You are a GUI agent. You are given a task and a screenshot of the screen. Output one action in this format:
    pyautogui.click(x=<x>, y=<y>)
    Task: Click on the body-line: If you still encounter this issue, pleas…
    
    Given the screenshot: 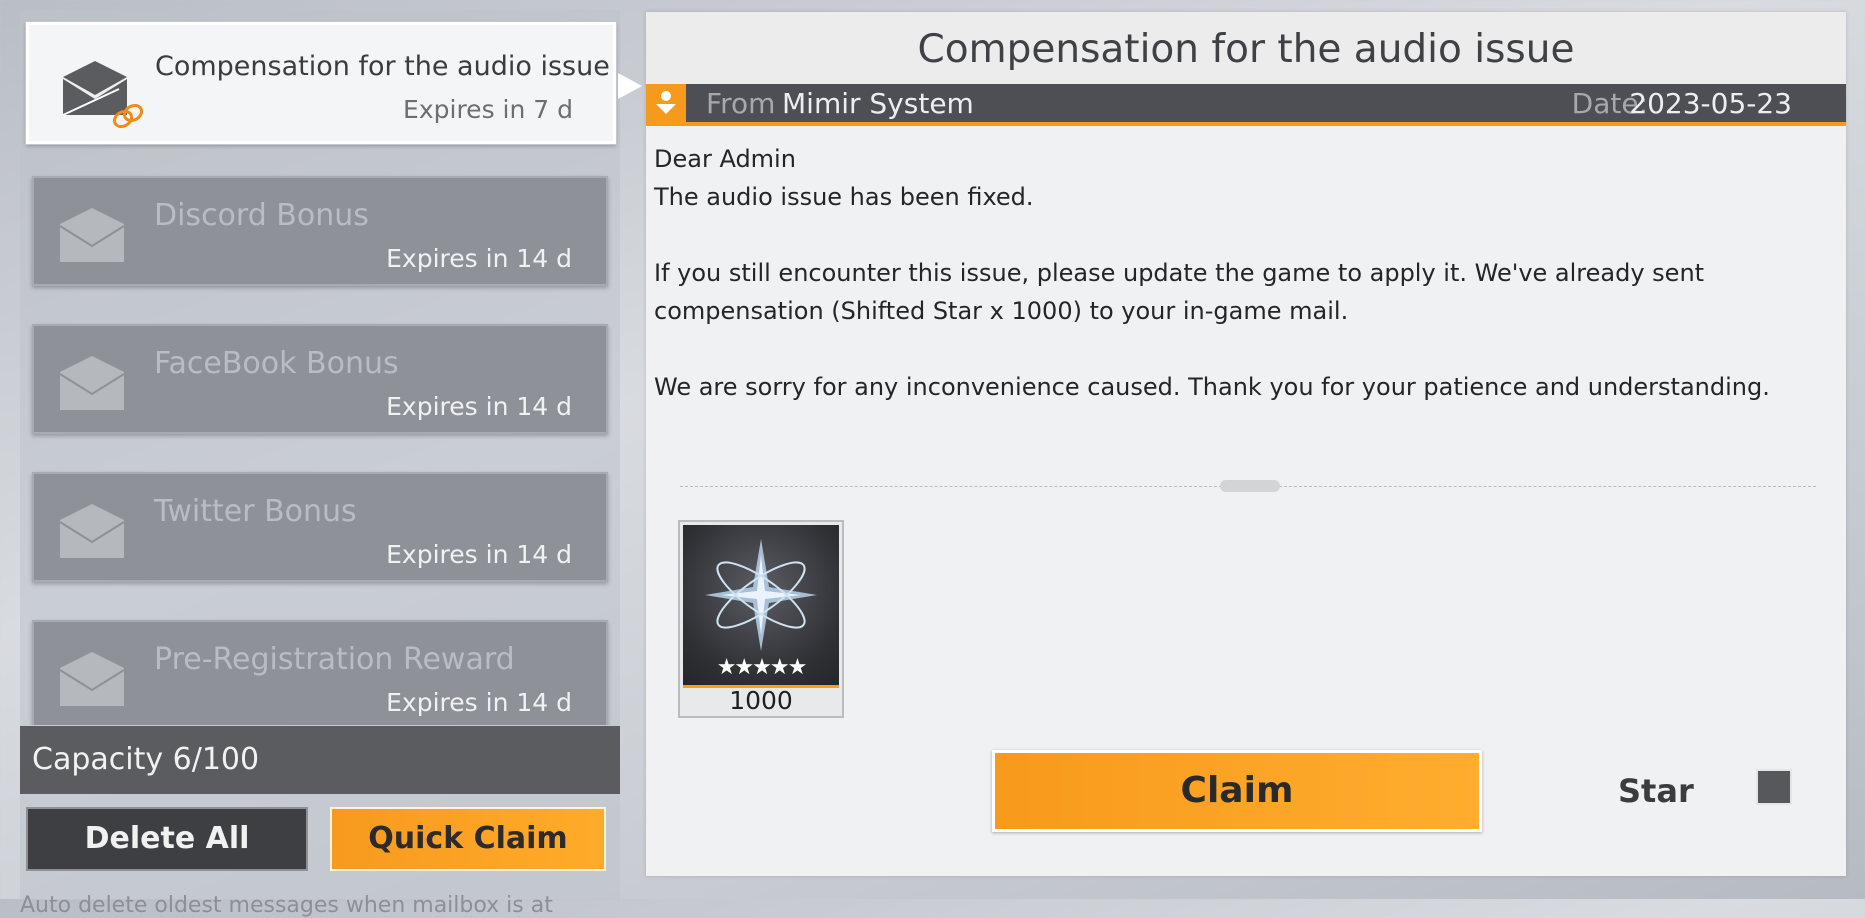 What is the action you would take?
    pyautogui.click(x=1179, y=273)
    